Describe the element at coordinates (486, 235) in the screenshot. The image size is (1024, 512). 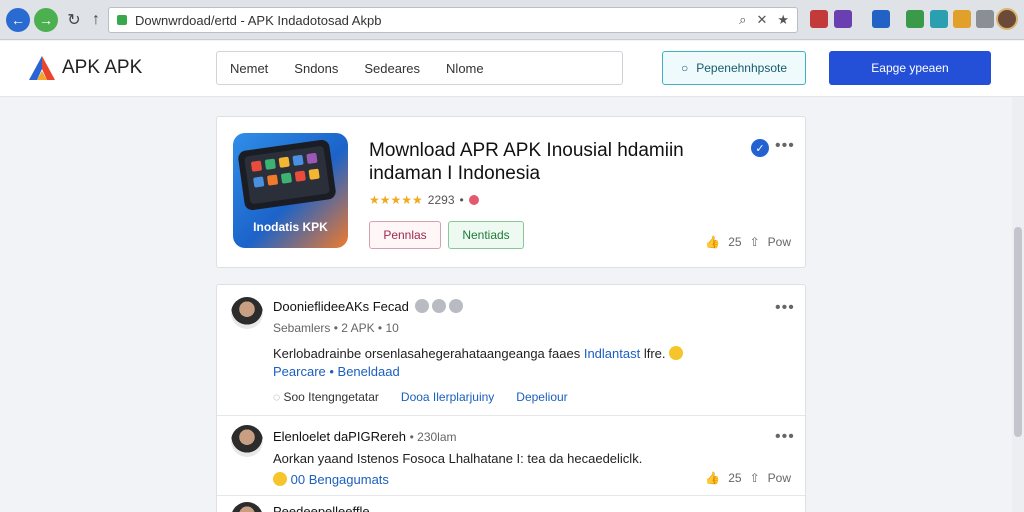
I see `green-action-button: Nentiads` at that location.